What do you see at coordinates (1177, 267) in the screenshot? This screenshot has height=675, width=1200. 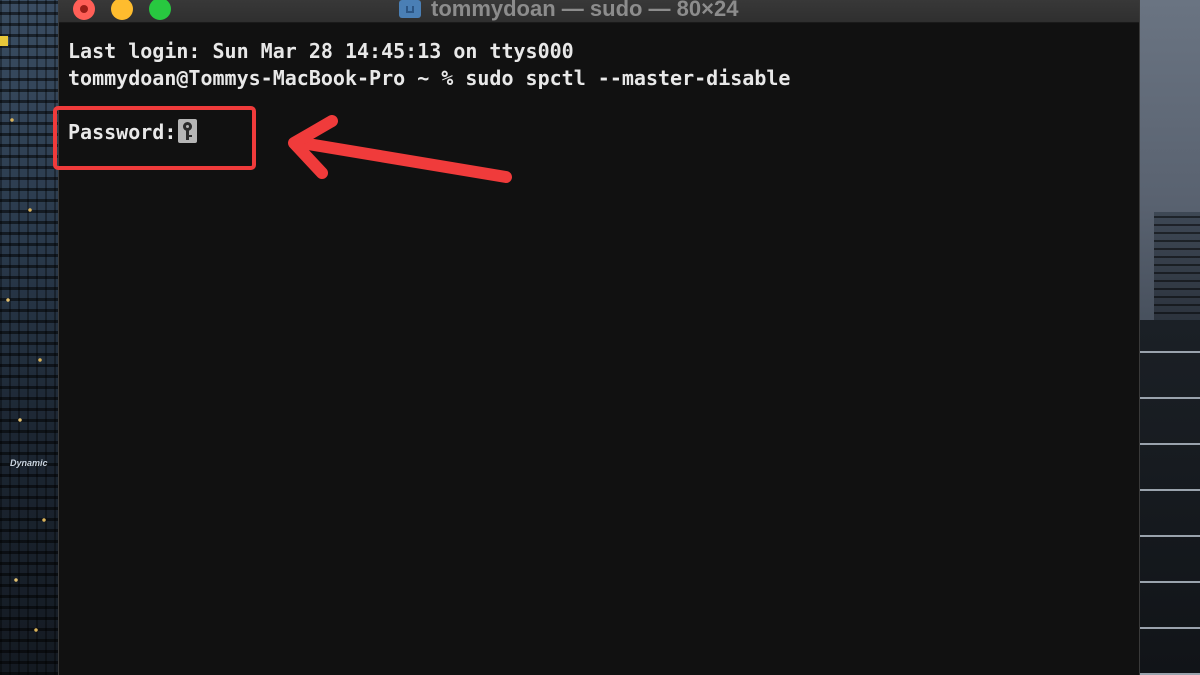 I see `wallpaper-building` at bounding box center [1177, 267].